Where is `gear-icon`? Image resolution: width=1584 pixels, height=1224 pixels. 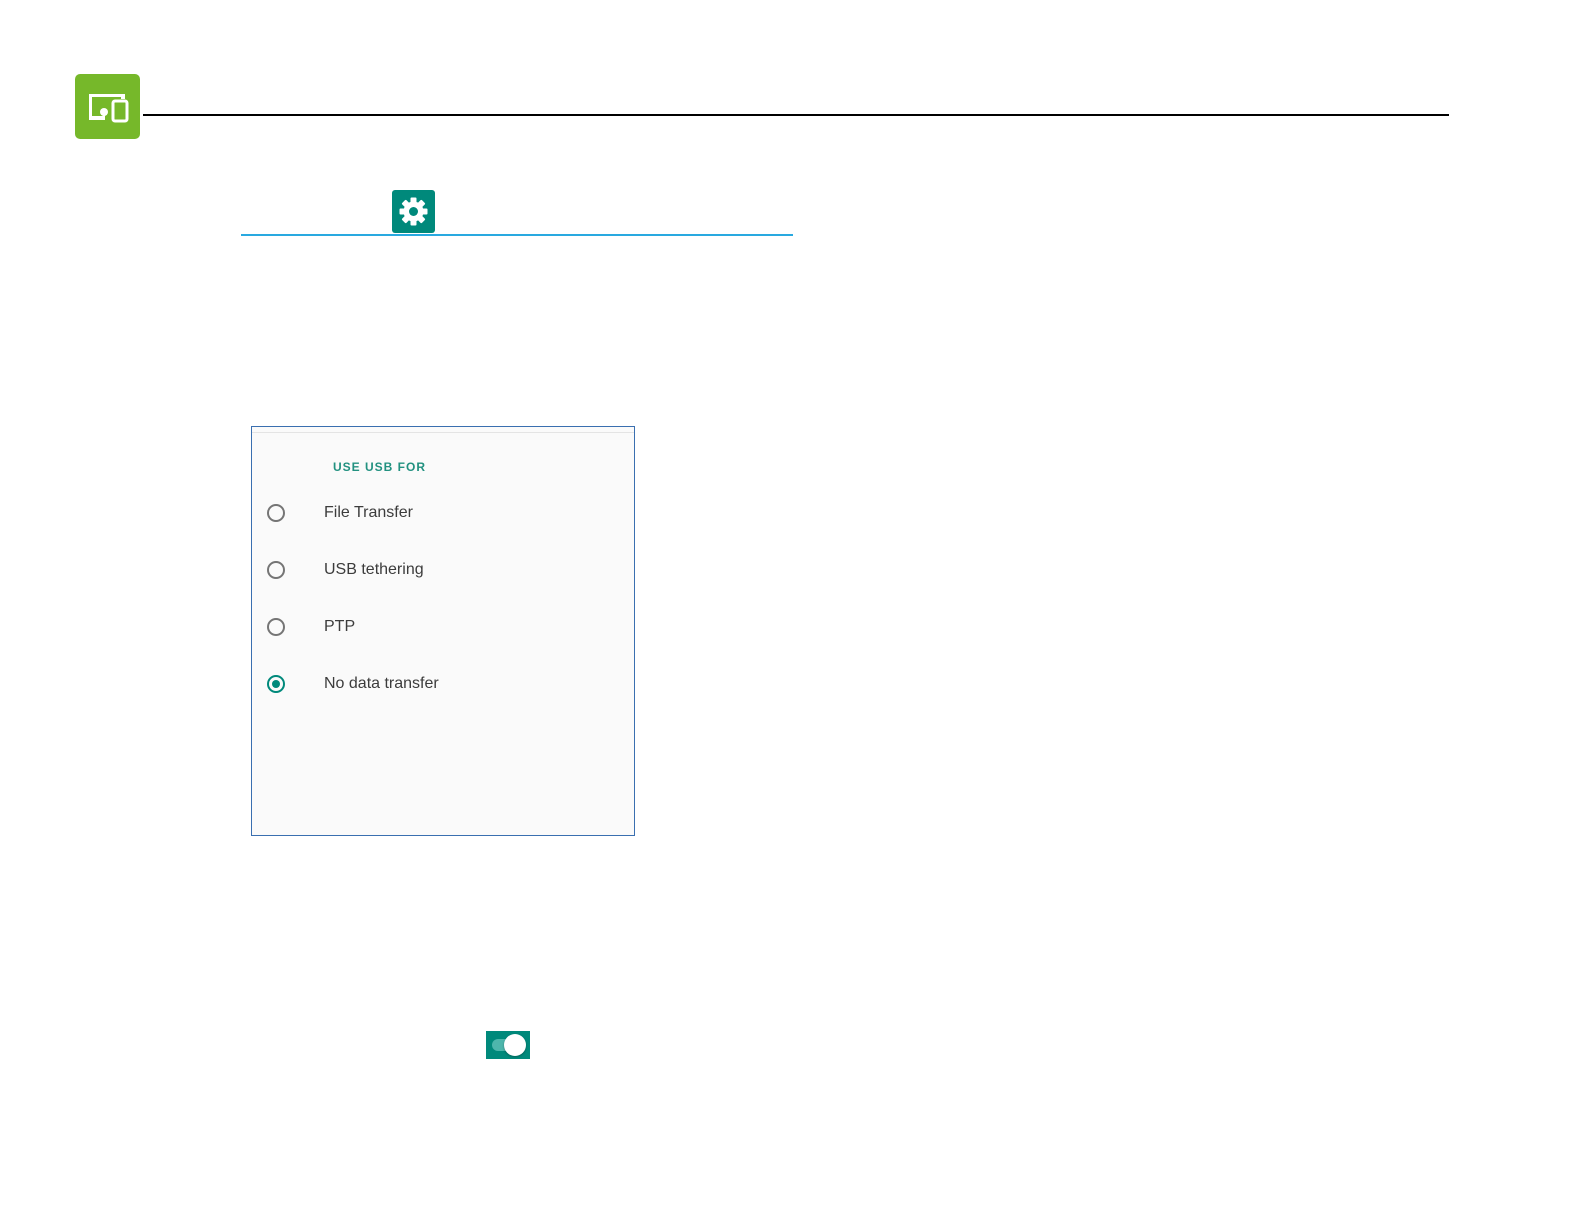
gear-icon is located at coordinates (413, 211).